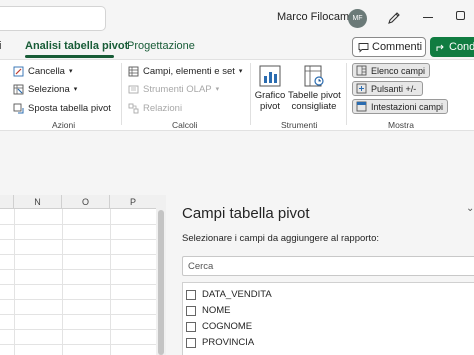 The height and width of the screenshot is (355, 474). I want to click on search-box, so click(53, 18).